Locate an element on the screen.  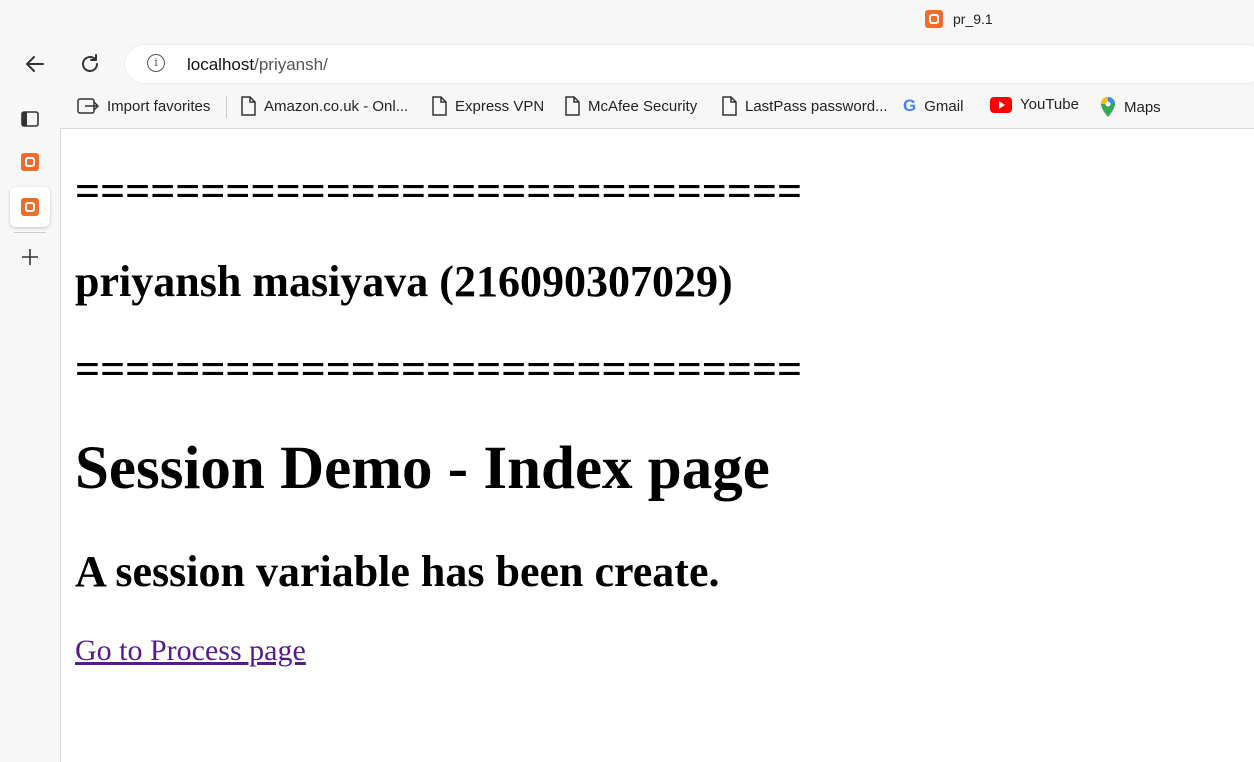
bookmark-express-vpn: Express VPN is located at coordinates (487, 106).